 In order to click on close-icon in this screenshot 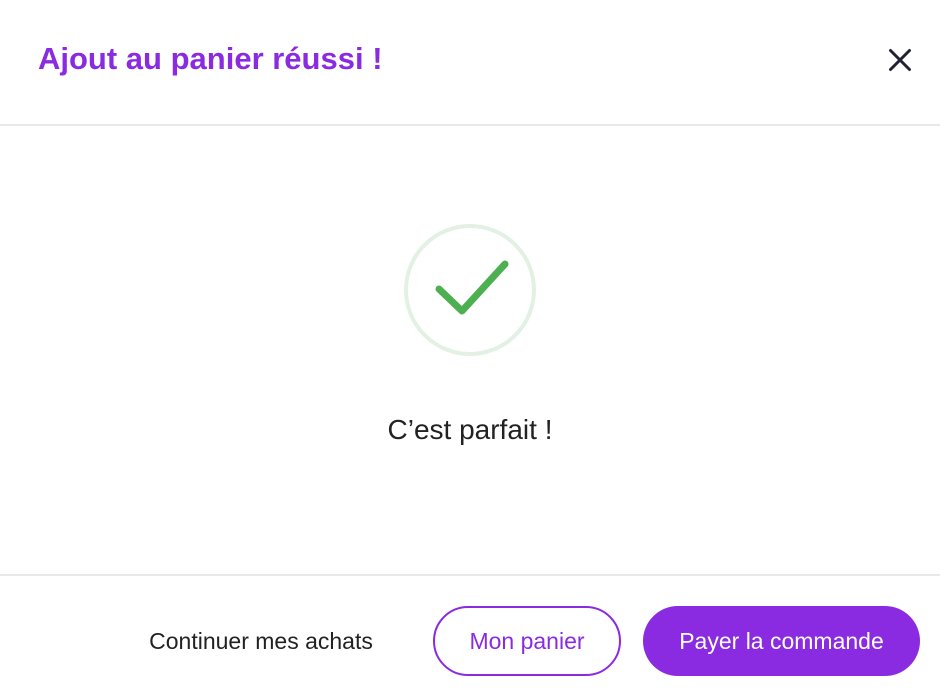, I will do `click(900, 60)`.